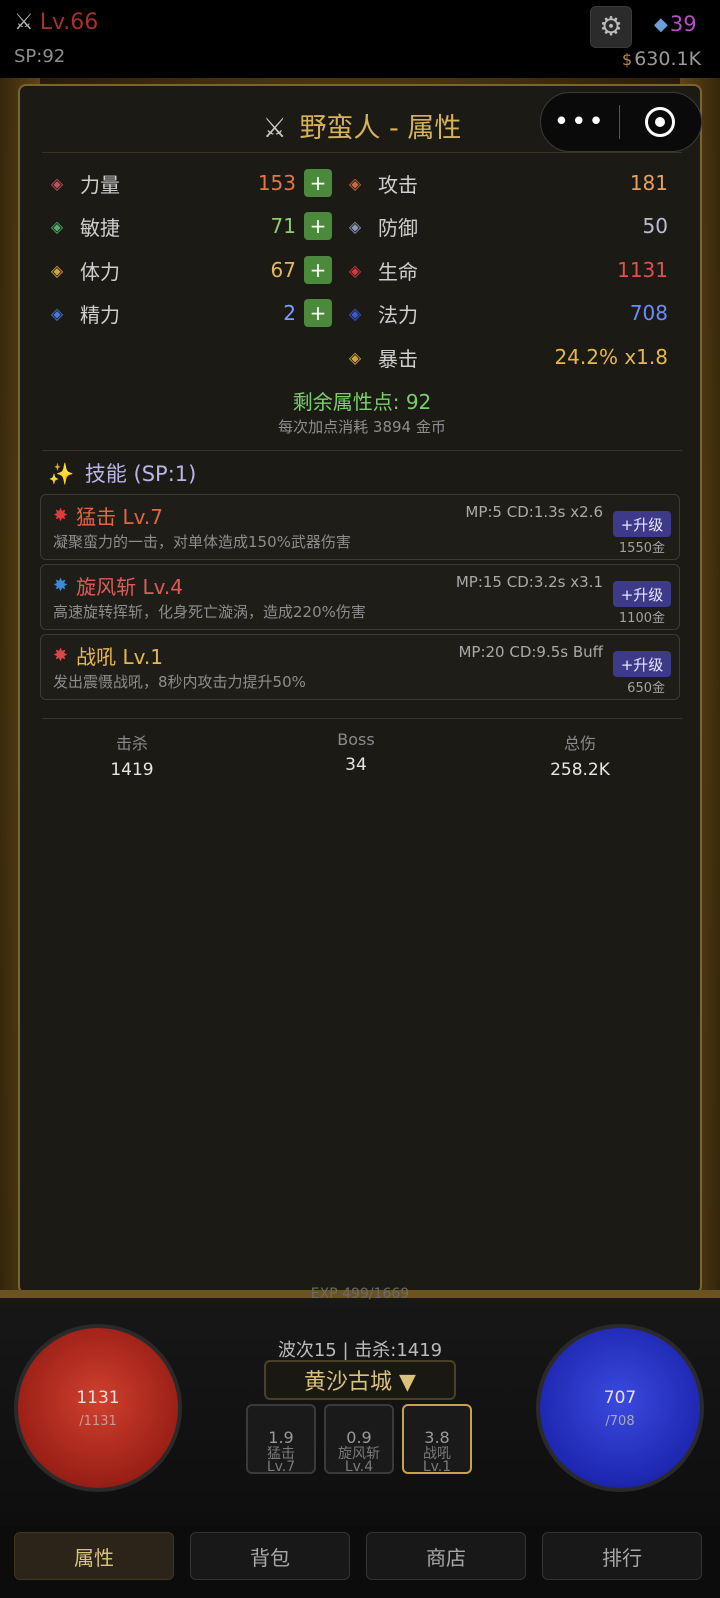 The width and height of the screenshot is (720, 1598). I want to click on title-divider, so click(362, 152).